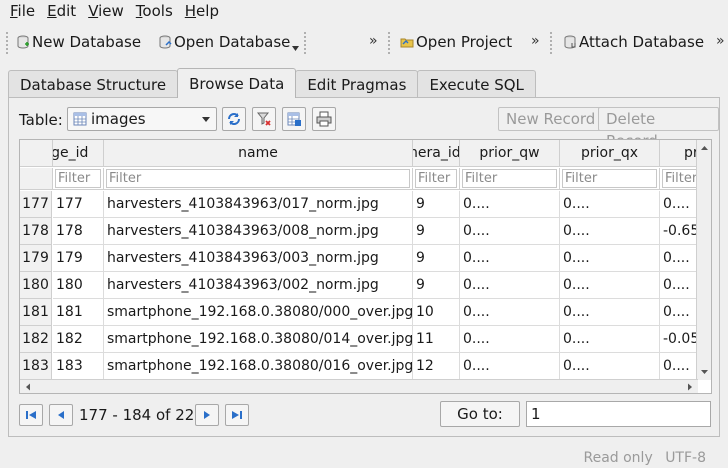 The image size is (728, 468). What do you see at coordinates (36, 339) in the screenshot?
I see `row-header: 182` at bounding box center [36, 339].